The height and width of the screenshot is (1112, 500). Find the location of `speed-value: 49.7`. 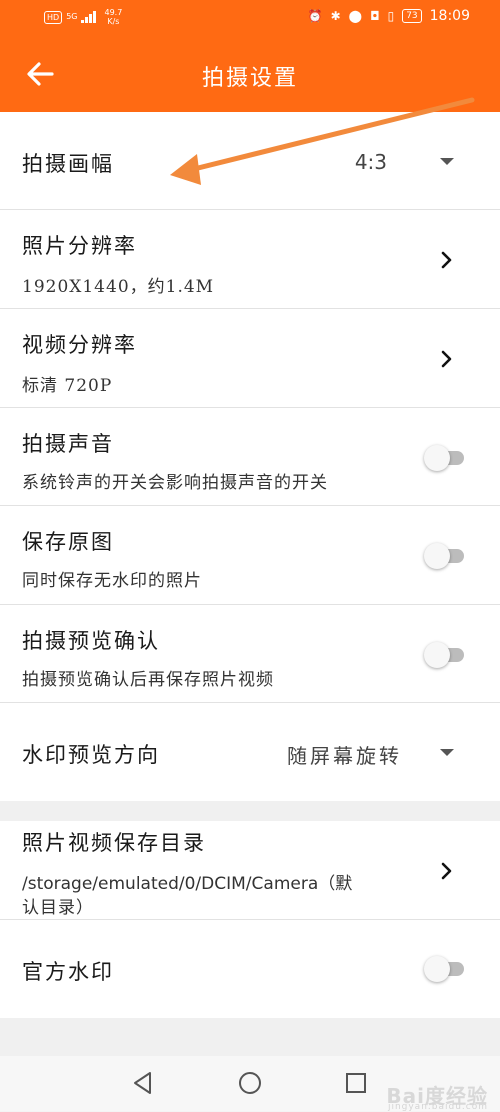

speed-value: 49.7 is located at coordinates (113, 12).